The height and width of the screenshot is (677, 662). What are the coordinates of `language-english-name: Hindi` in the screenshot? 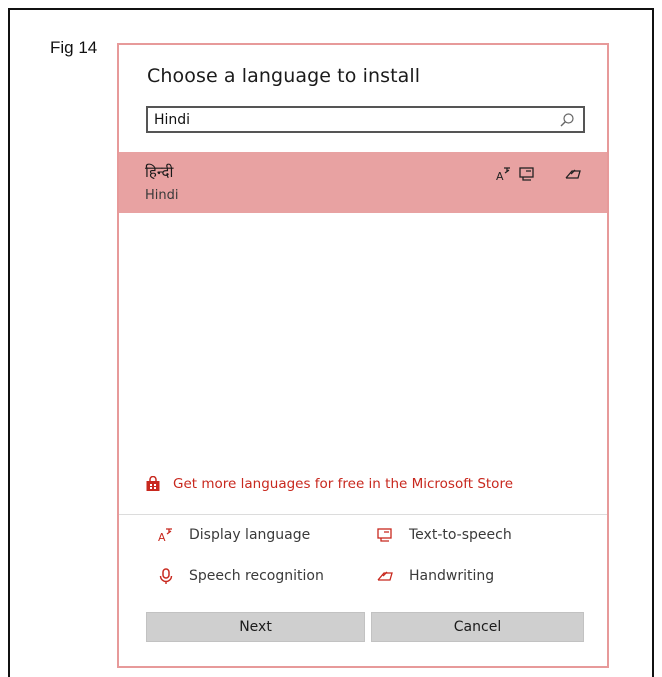 It's located at (162, 195).